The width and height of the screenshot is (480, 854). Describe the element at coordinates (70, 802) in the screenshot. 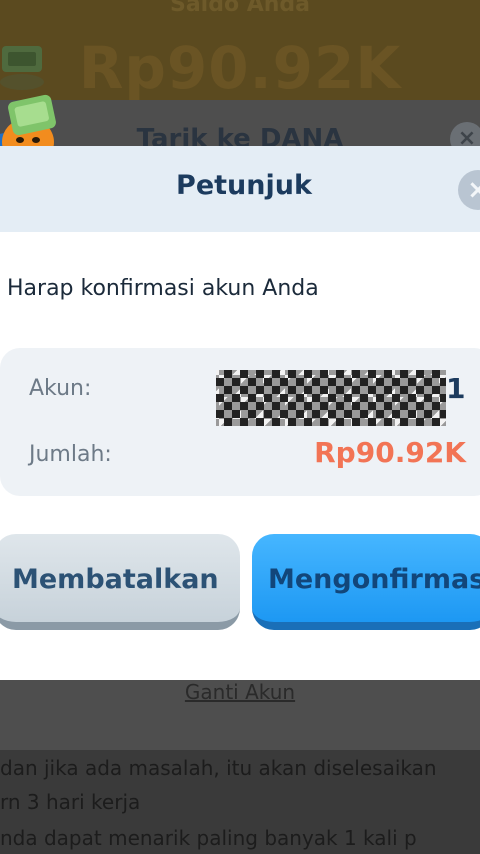

I see `note-line: rn 3 hari kerja` at that location.